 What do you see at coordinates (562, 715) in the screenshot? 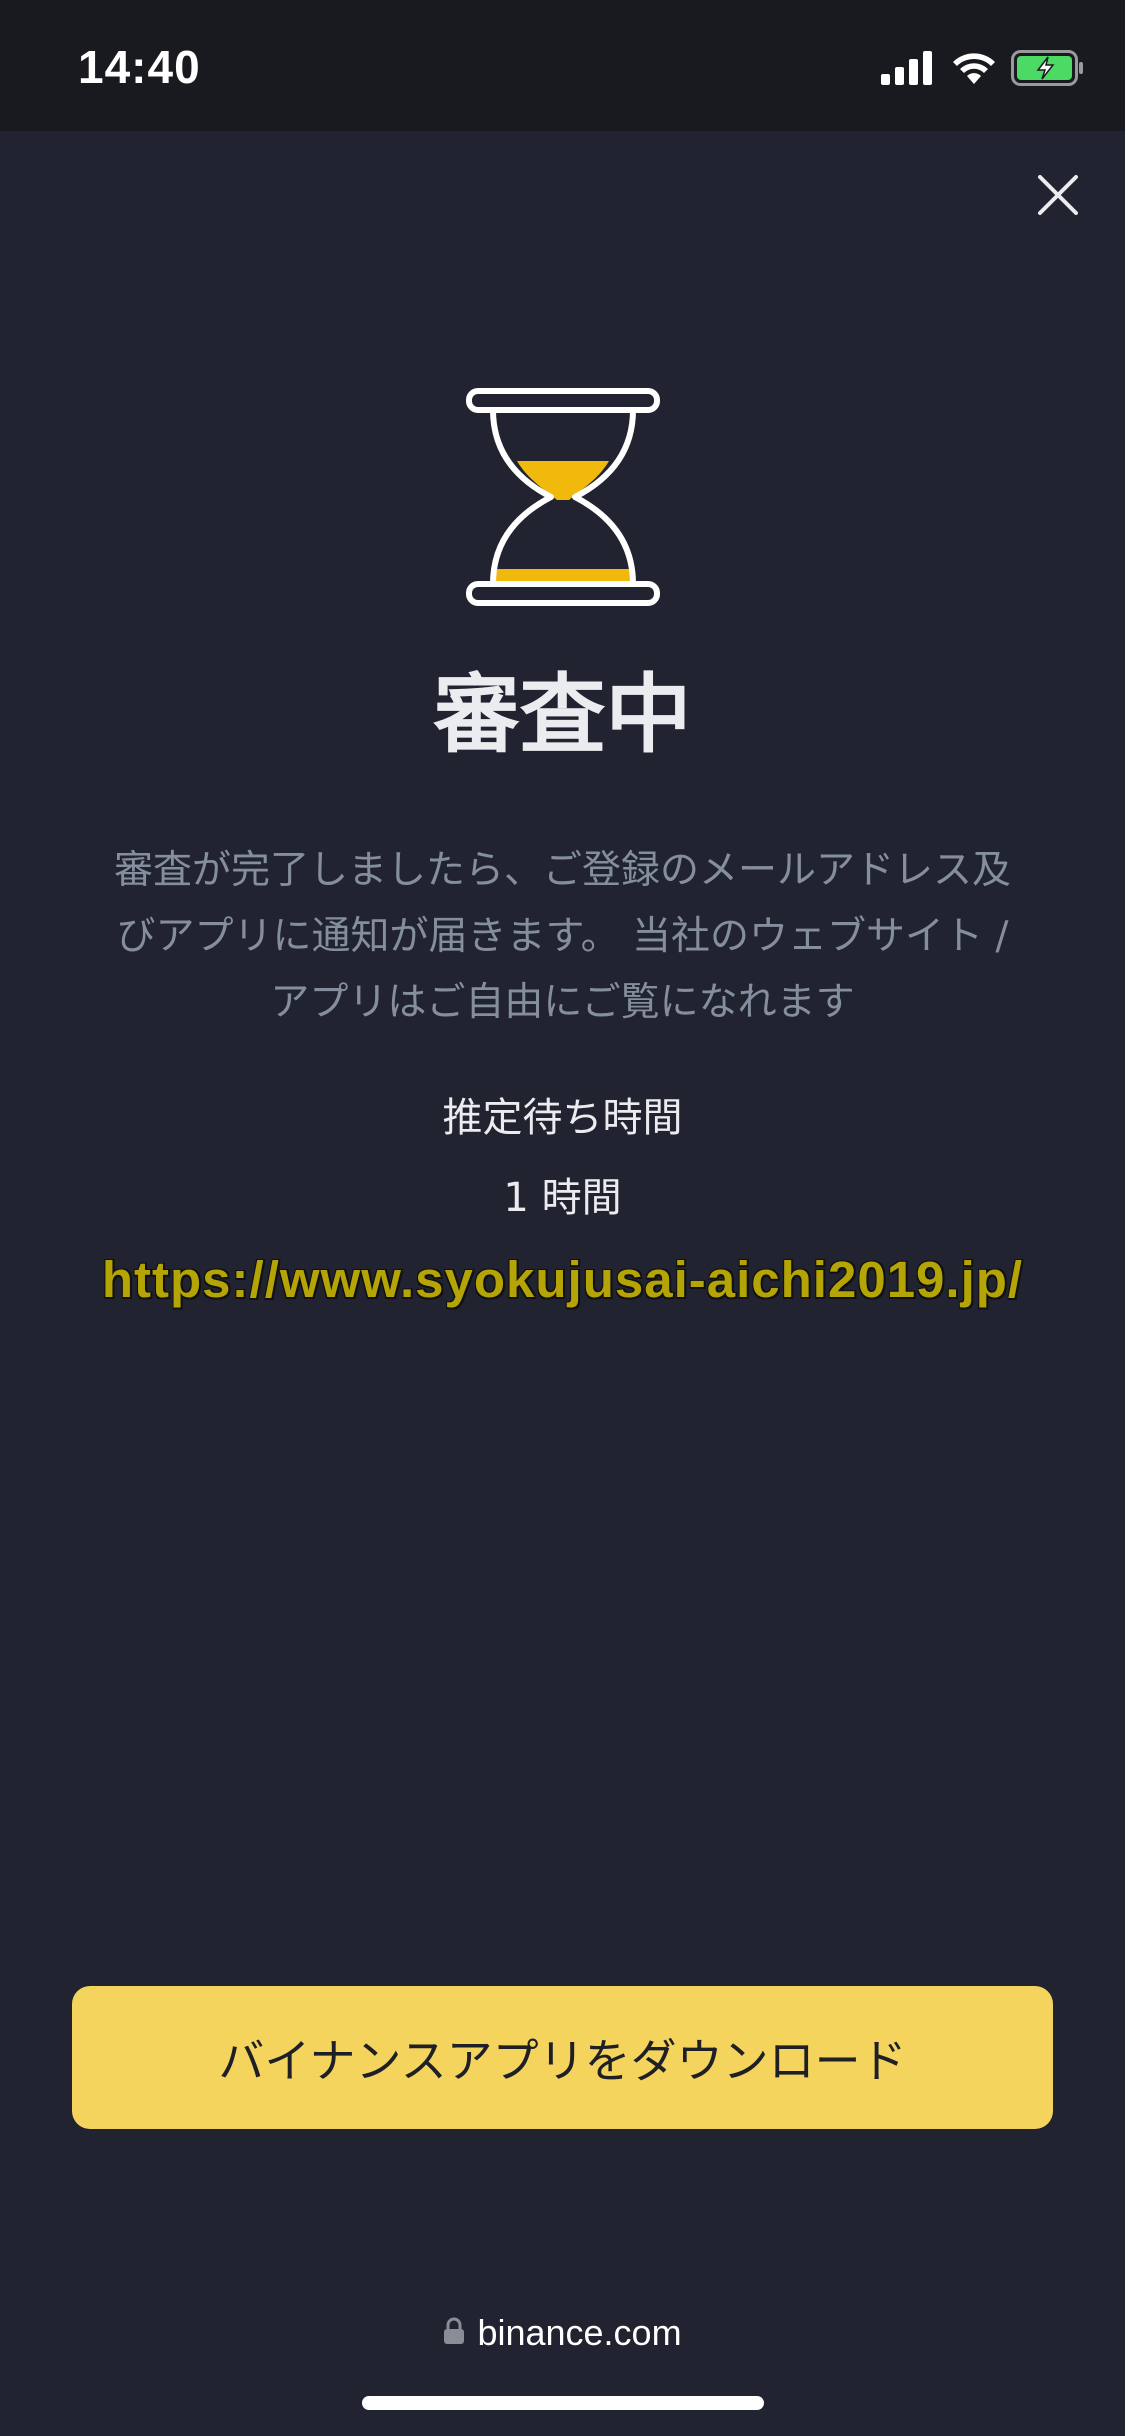
I see `page-title: 審査中` at bounding box center [562, 715].